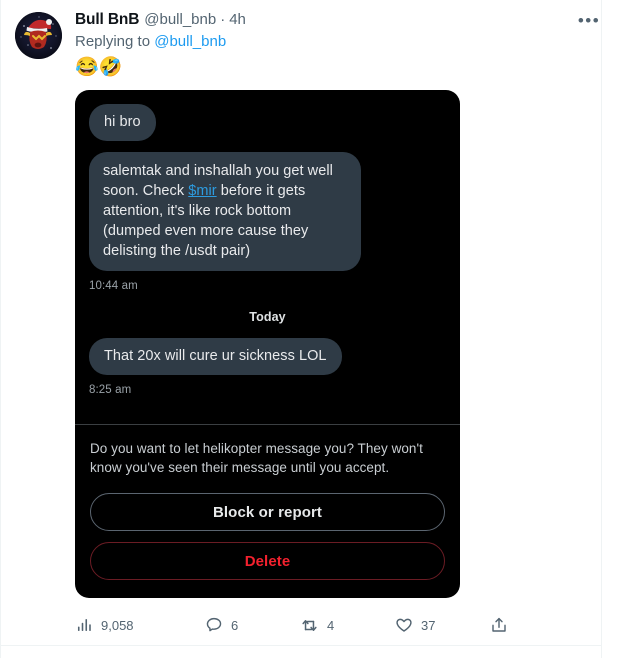 The height and width of the screenshot is (658, 620). What do you see at coordinates (190, 41) in the screenshot?
I see `replying-to-handle: @bull_bnb` at bounding box center [190, 41].